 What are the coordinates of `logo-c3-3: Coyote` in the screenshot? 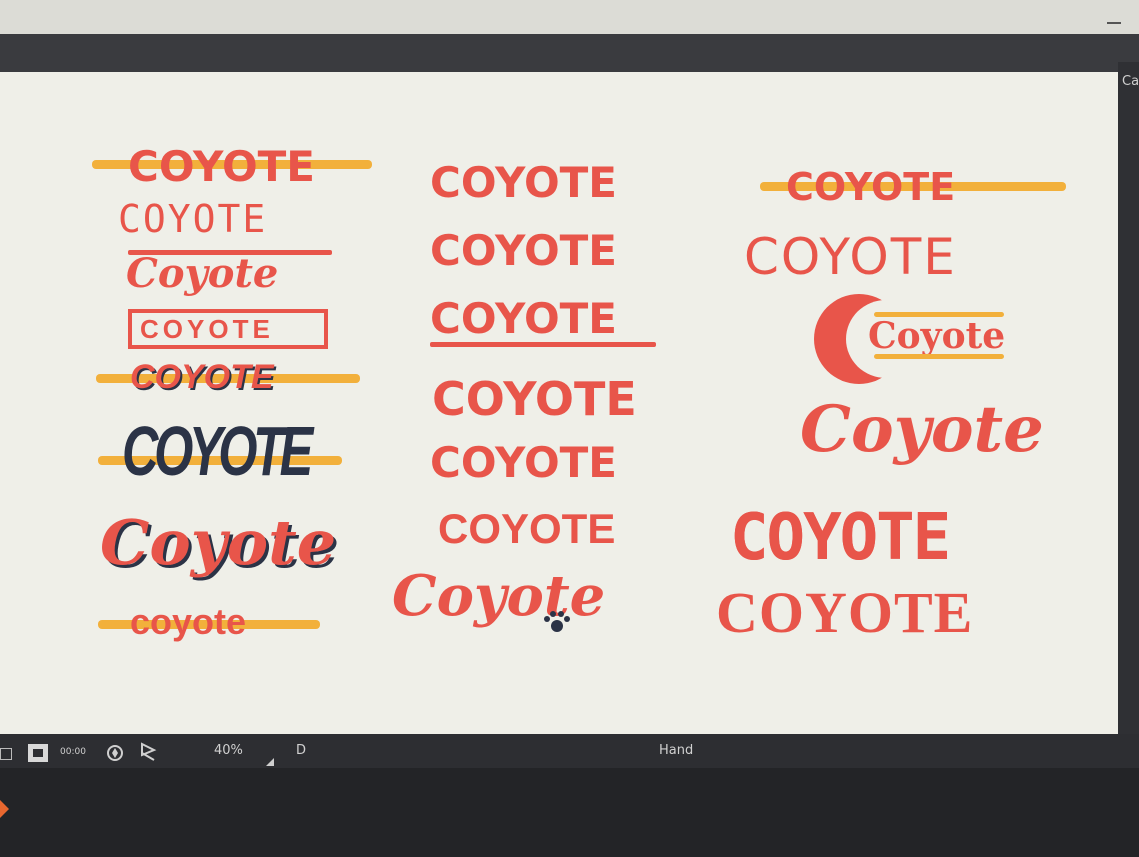 It's located at (937, 336).